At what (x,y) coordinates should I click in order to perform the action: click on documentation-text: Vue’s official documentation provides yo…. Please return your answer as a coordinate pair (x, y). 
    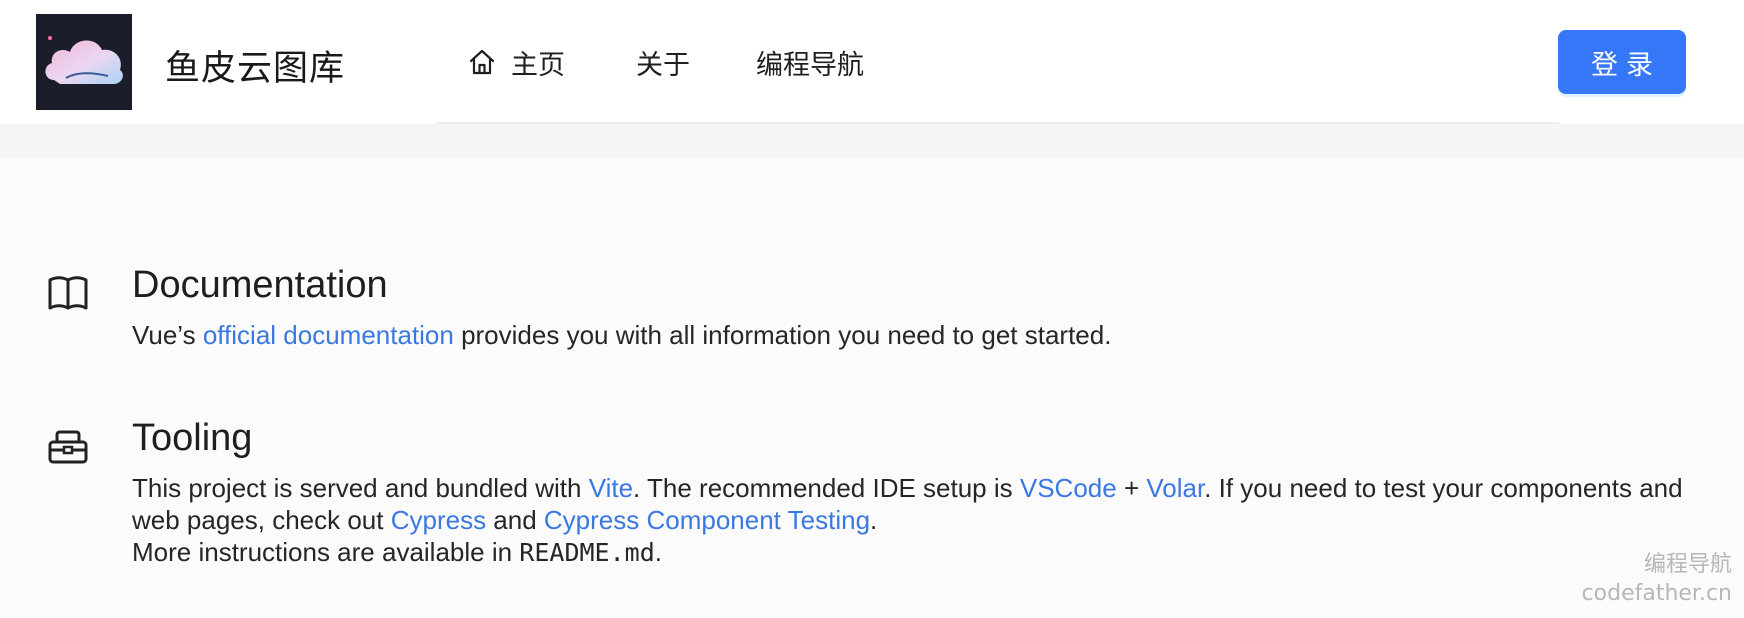
    Looking at the image, I should click on (912, 335).